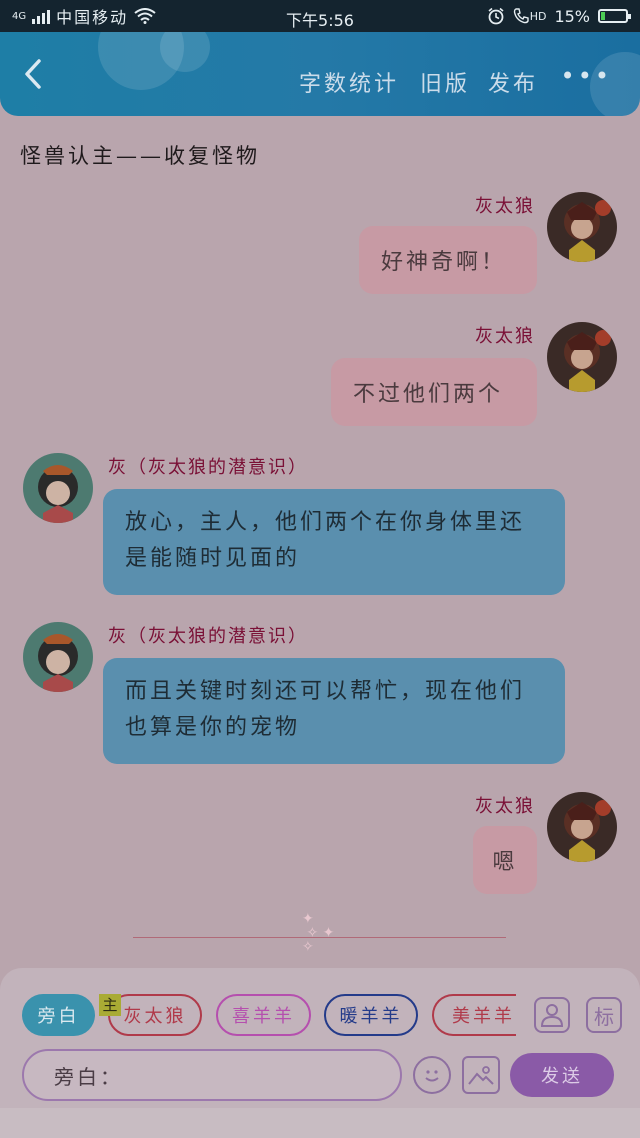 This screenshot has width=640, height=1138. I want to click on role-chip: 喜羊羊, so click(263, 1015).